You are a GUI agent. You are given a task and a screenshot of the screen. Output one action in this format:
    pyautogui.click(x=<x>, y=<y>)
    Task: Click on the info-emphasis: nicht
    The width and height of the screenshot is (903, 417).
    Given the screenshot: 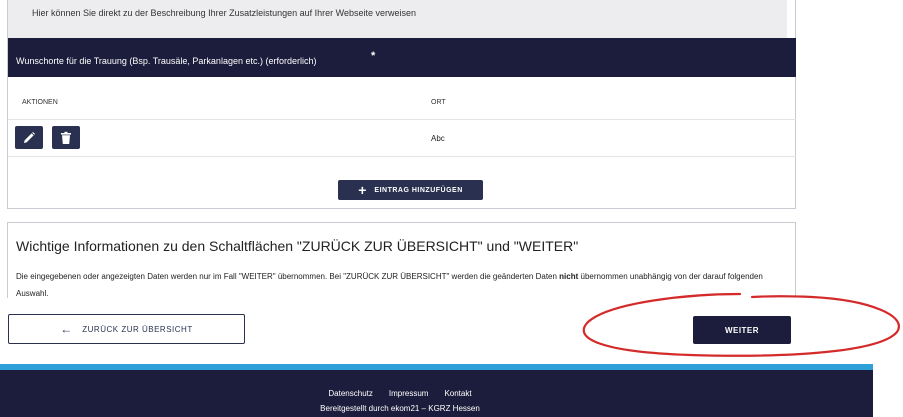 What is the action you would take?
    pyautogui.click(x=569, y=276)
    